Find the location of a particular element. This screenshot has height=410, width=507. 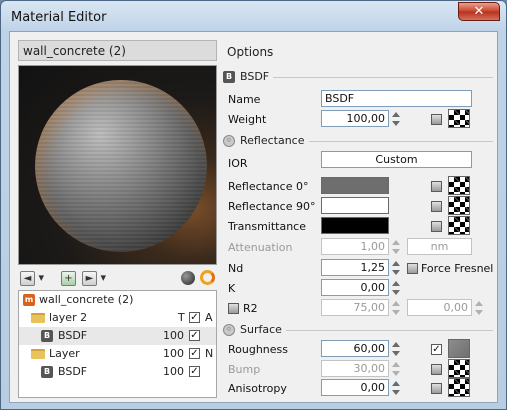

add-node-button: + is located at coordinates (68, 277).